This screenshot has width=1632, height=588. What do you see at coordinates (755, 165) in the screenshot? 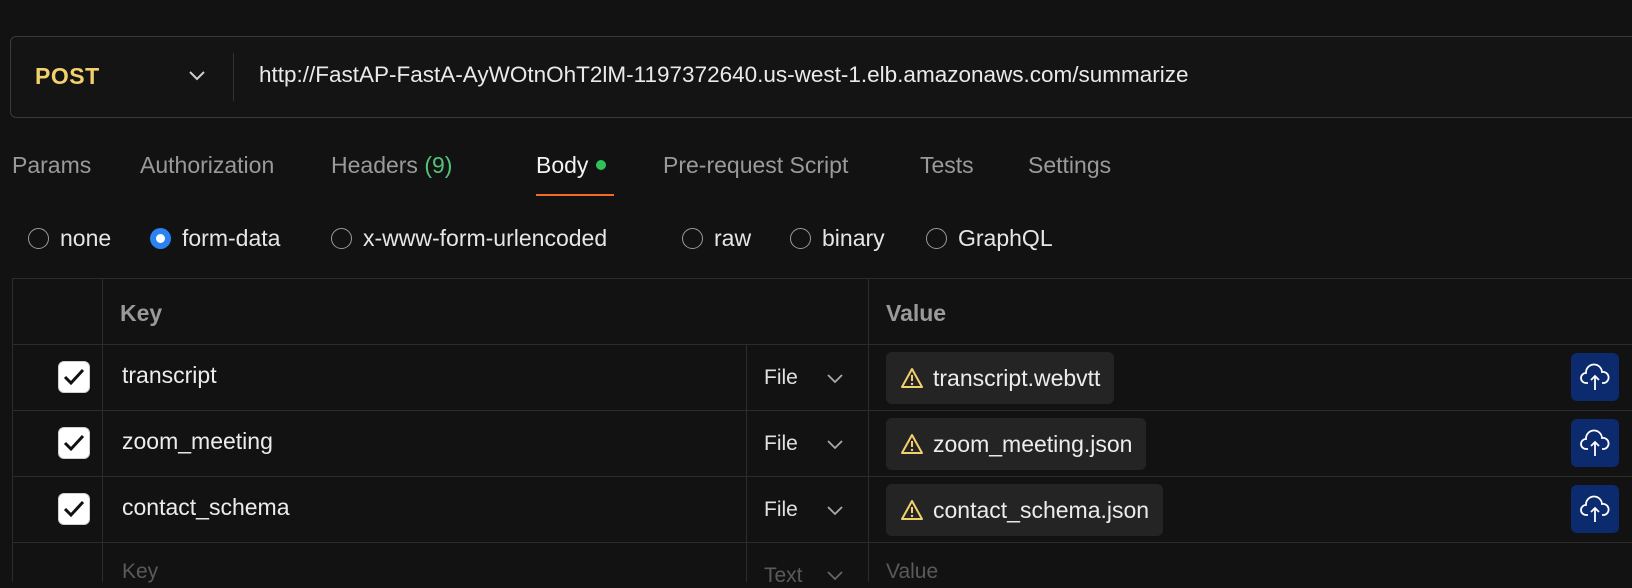
I see `tab-pre-request-script: Pre-request Script` at bounding box center [755, 165].